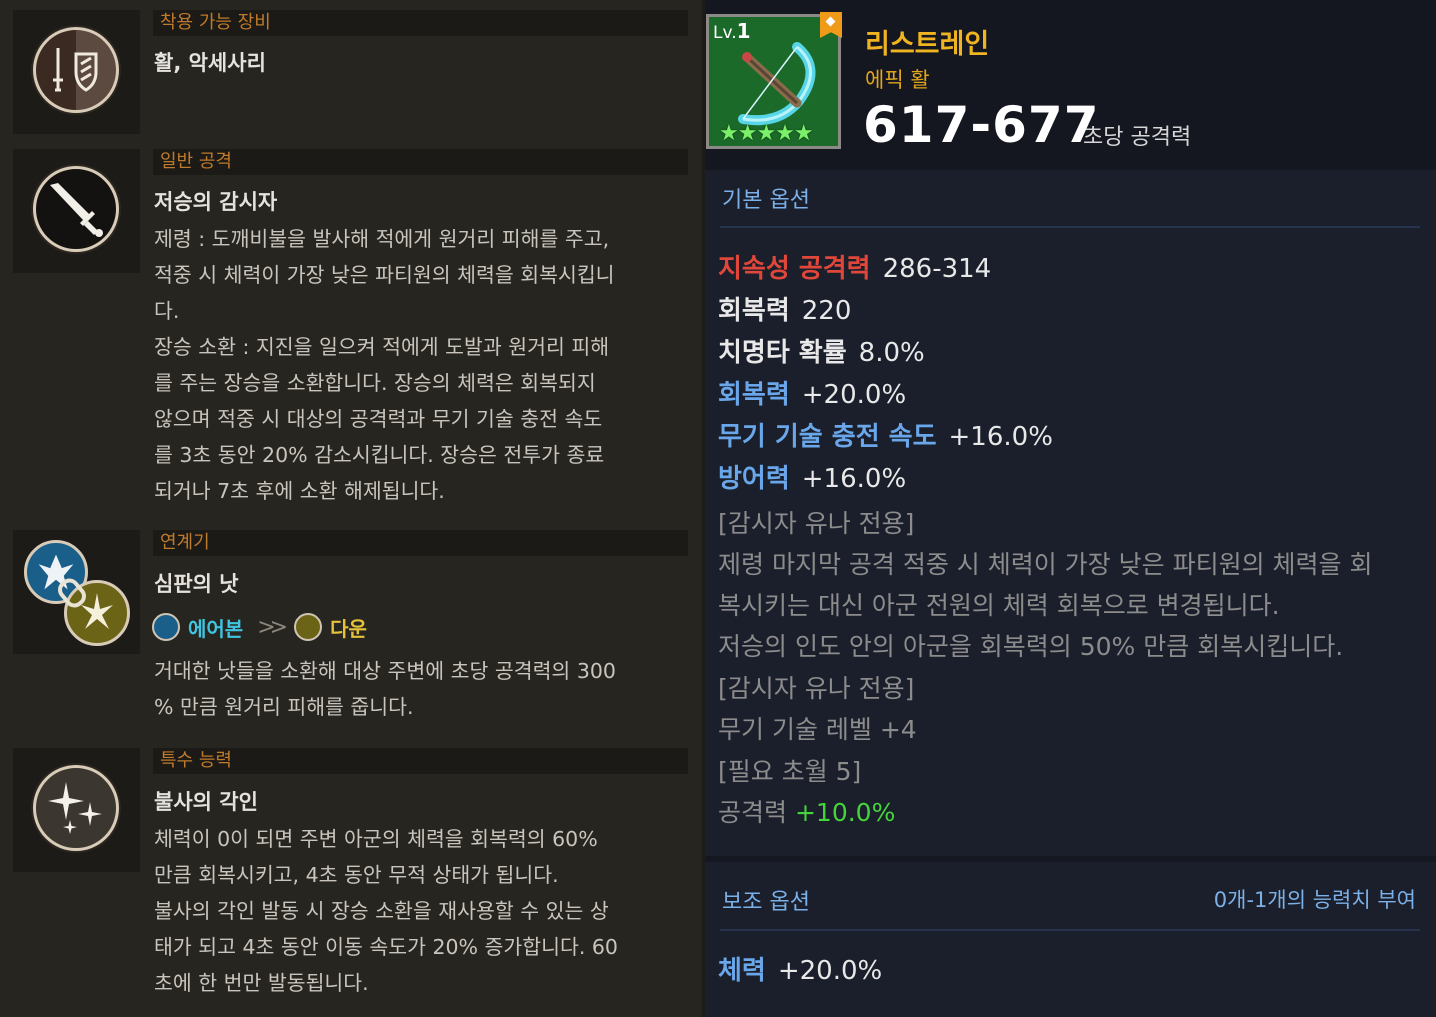  Describe the element at coordinates (356, 875) in the screenshot. I see `desc-line: 만큼 회복시키고, 4초 동안 무적 상태가 됩니다.` at that location.